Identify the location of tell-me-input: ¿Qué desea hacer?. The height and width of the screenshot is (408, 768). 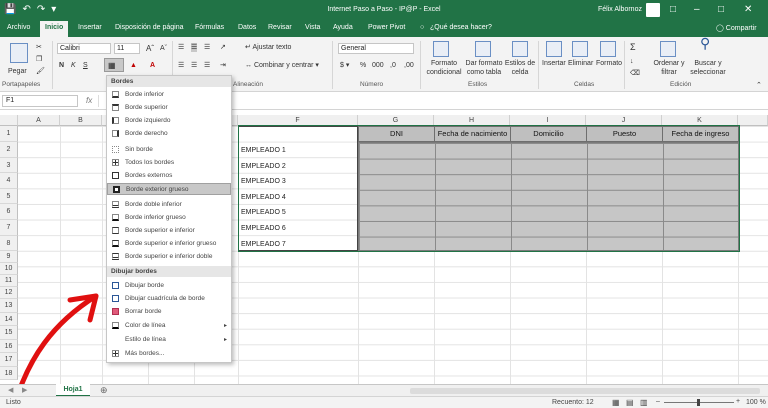
(461, 27).